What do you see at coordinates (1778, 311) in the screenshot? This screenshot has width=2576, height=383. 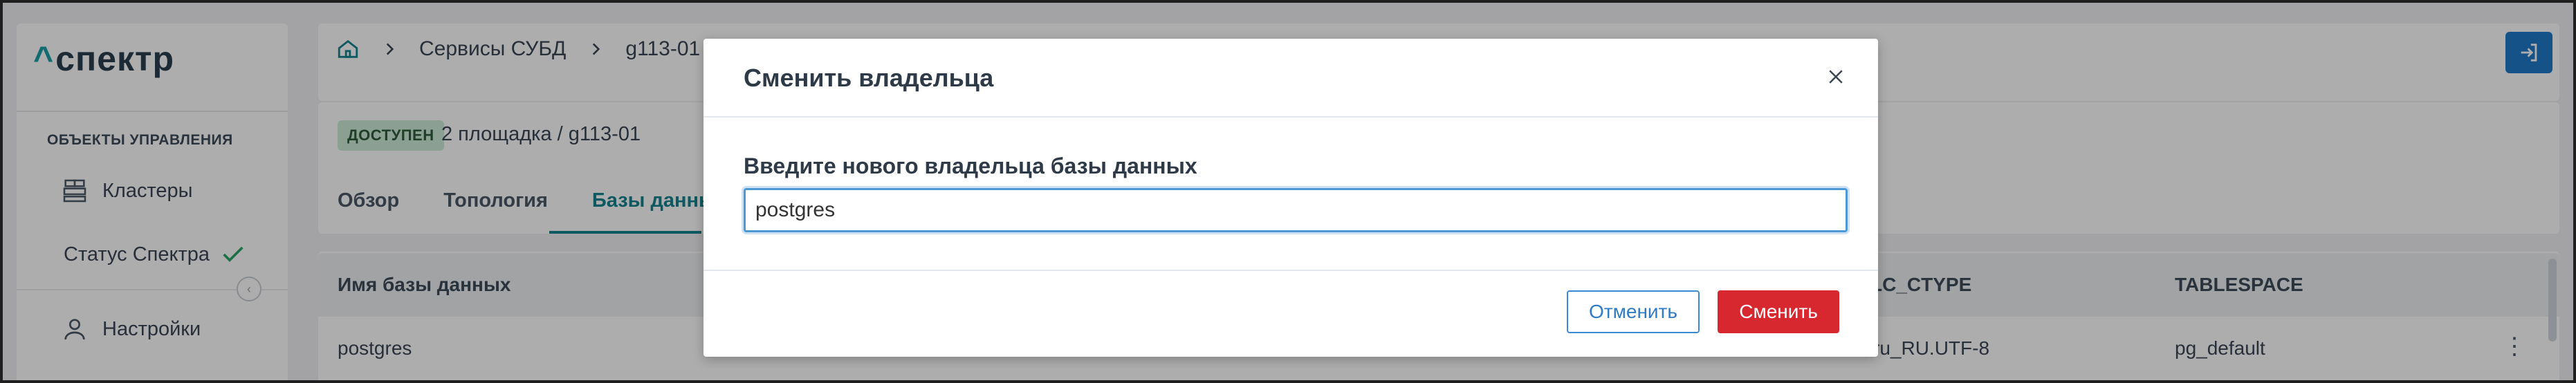 I see `submit-button: Сменить` at bounding box center [1778, 311].